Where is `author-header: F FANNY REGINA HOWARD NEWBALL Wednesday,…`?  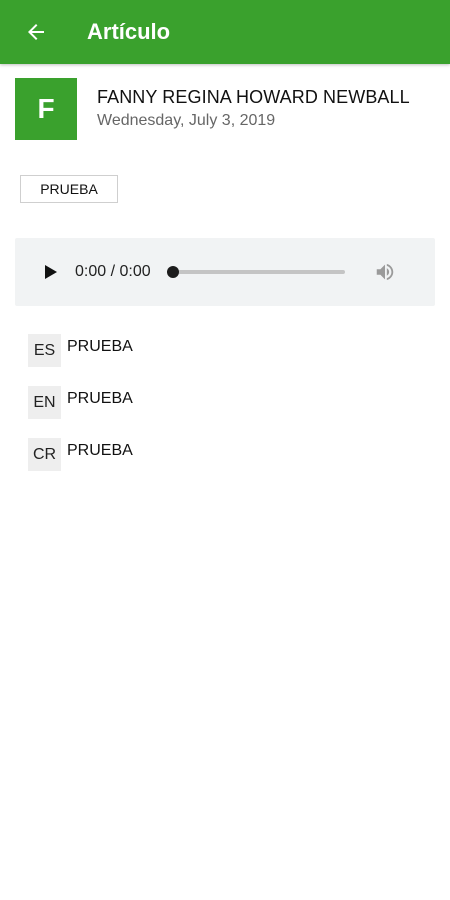
author-header: F FANNY REGINA HOWARD NEWBALL Wednesday,… is located at coordinates (212, 109).